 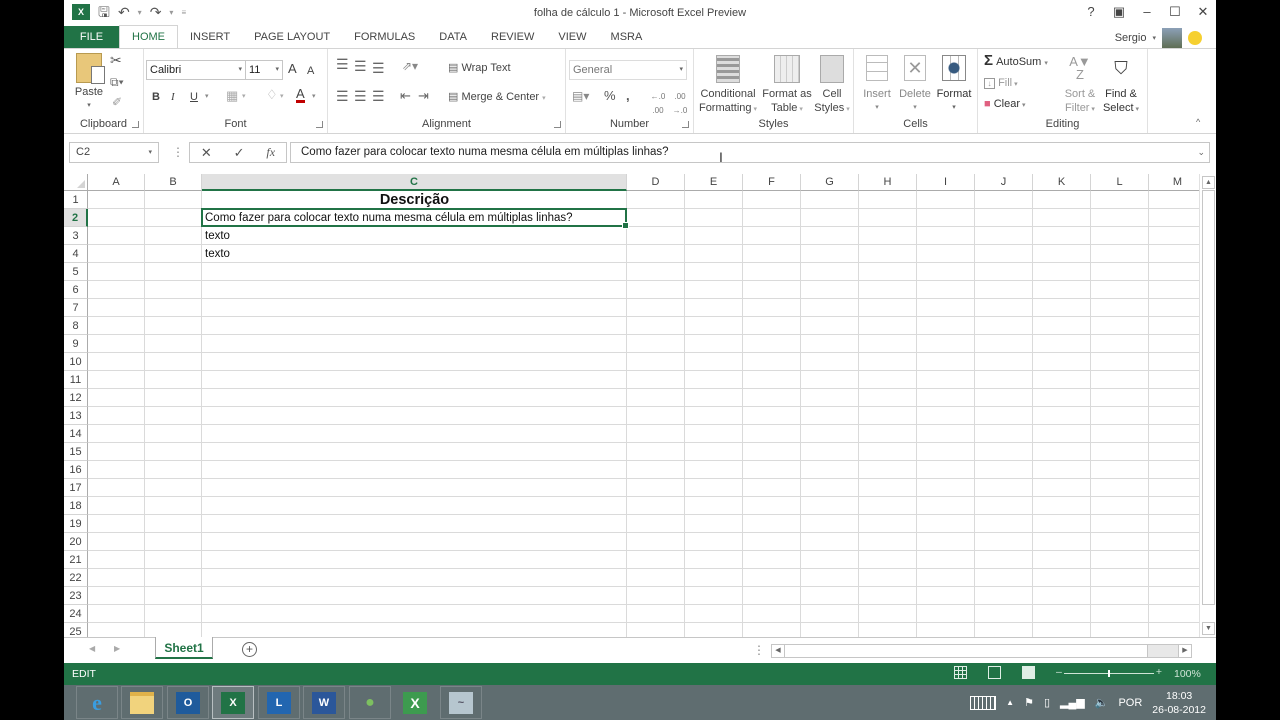 I want to click on font-launcher-icon, so click(x=319, y=124).